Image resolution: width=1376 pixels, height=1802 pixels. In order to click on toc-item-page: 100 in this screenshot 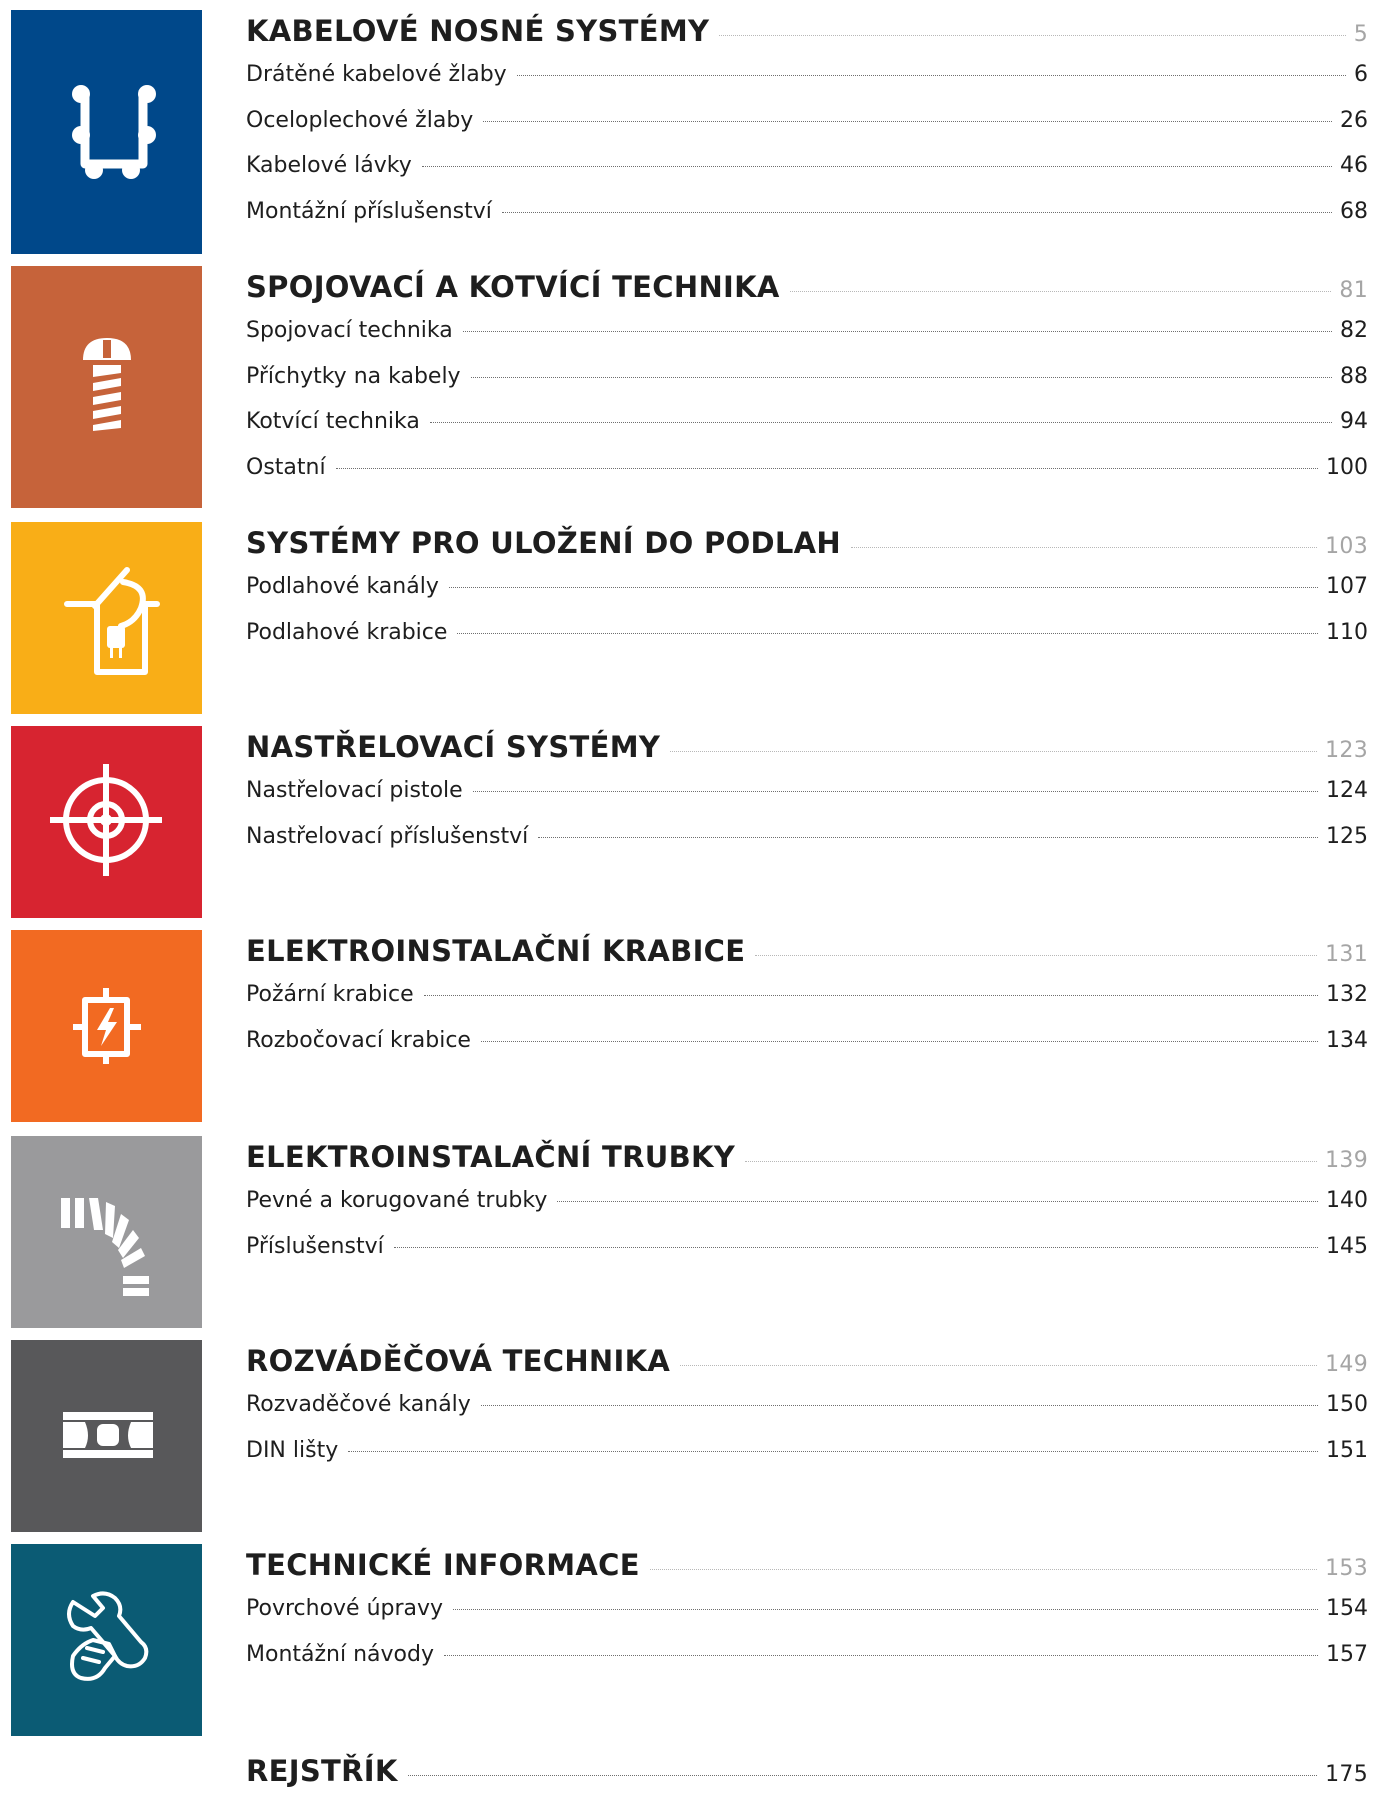, I will do `click(1347, 467)`.